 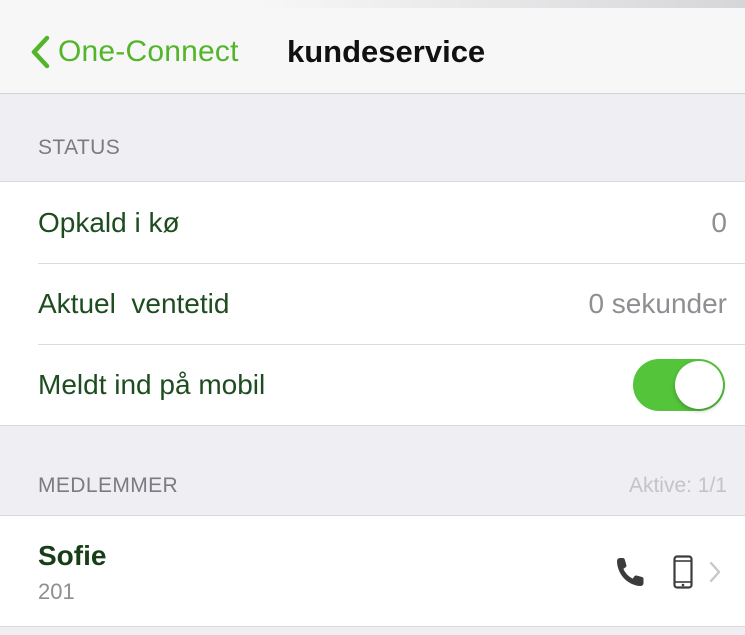 I want to click on active-members-count: Aktive: 1/1, so click(x=677, y=485).